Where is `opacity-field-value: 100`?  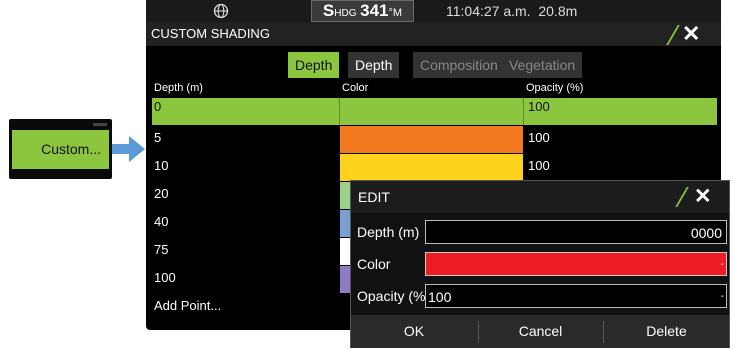 opacity-field-value: 100 is located at coordinates (440, 297).